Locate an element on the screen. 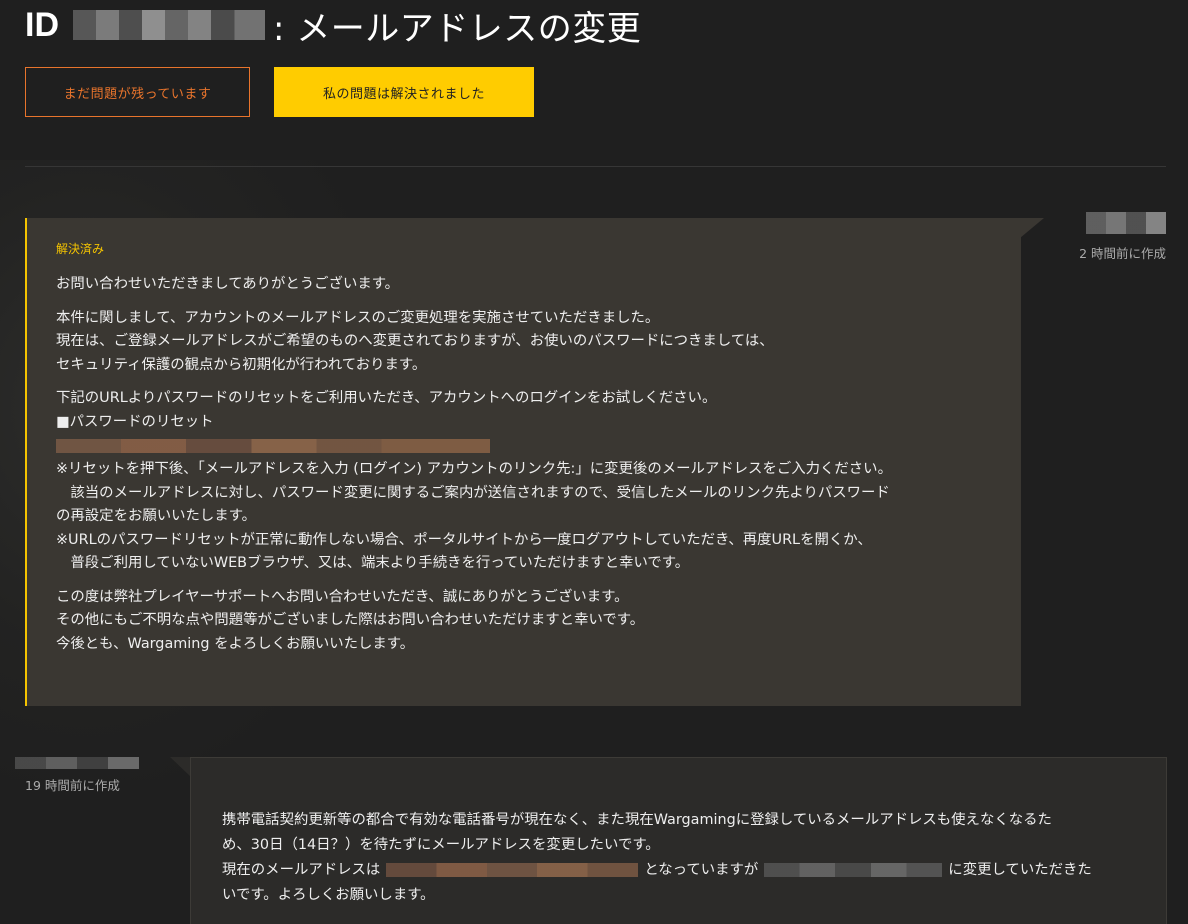 The width and height of the screenshot is (1188, 924). redacted-ticket-id is located at coordinates (169, 25).